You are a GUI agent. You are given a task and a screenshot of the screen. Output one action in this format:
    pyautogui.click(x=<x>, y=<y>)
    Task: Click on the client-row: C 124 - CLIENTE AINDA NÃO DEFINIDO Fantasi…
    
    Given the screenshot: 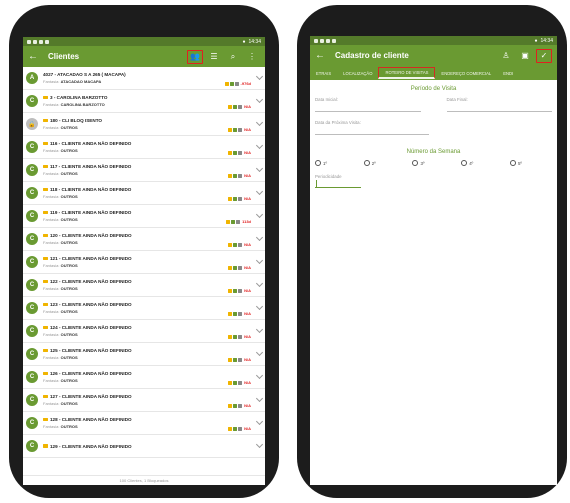 What is the action you would take?
    pyautogui.click(x=144, y=331)
    